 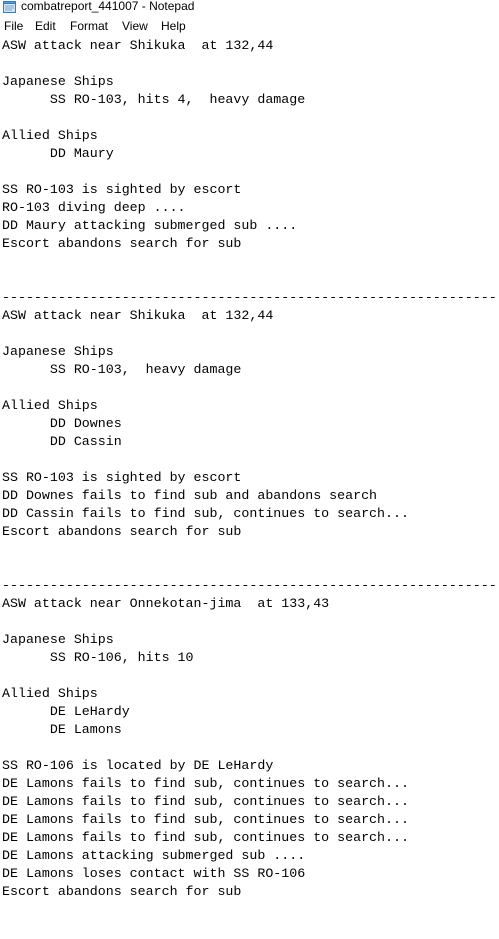 What do you see at coordinates (9, 6) in the screenshot?
I see `notepad-icon` at bounding box center [9, 6].